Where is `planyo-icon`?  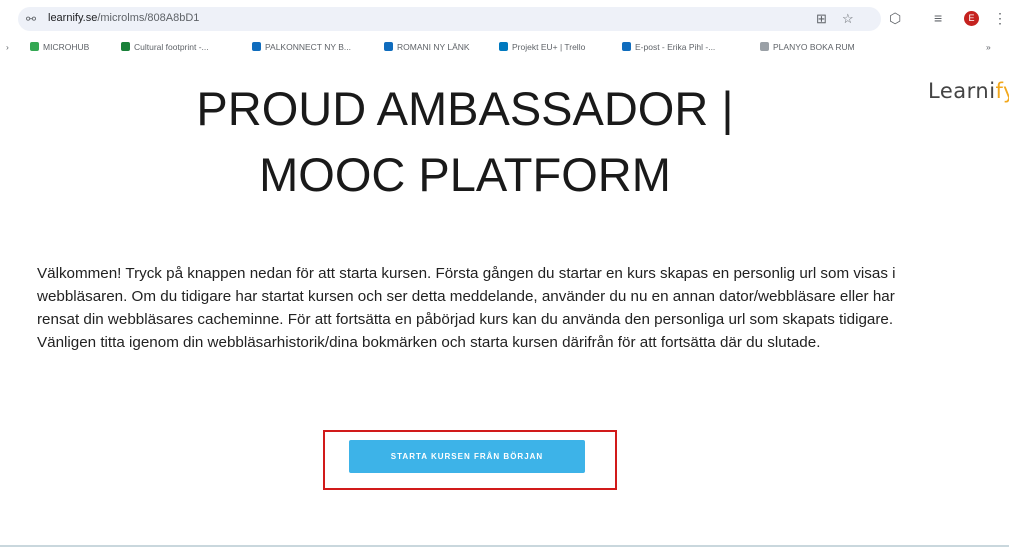
planyo-icon is located at coordinates (764, 46).